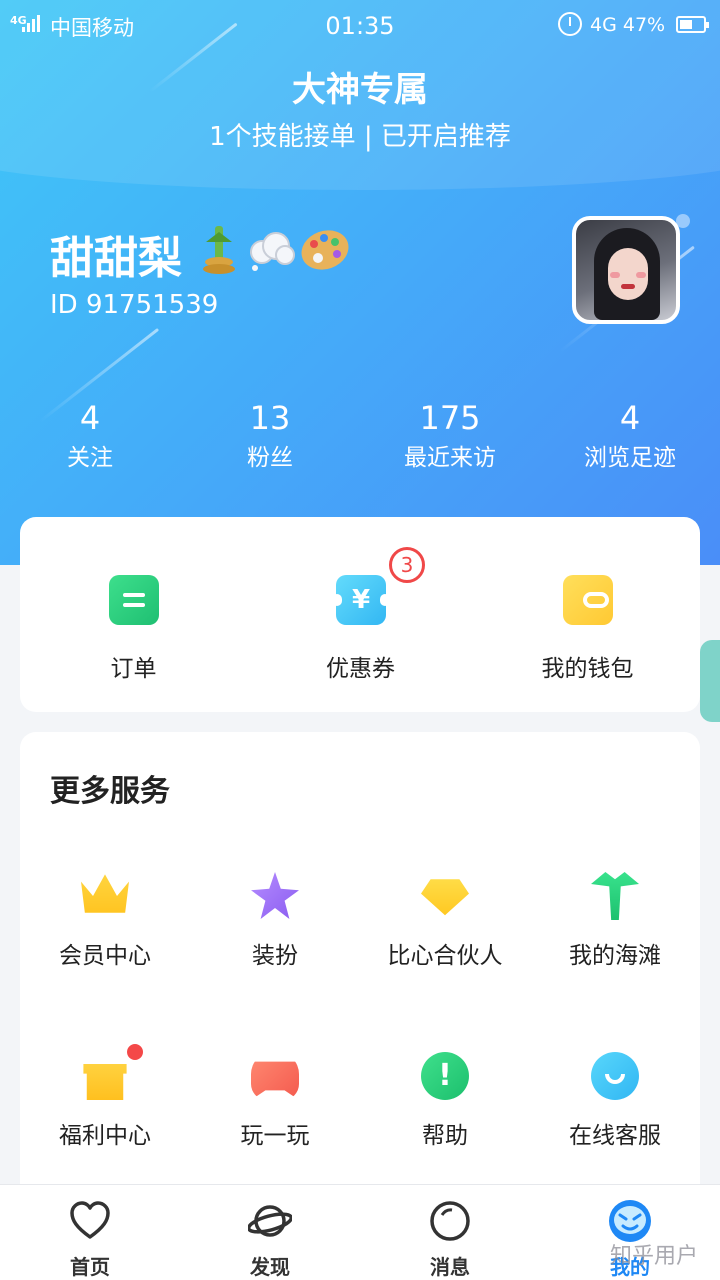  Describe the element at coordinates (630, 458) in the screenshot. I see `stat-label: 浏览足迹` at that location.